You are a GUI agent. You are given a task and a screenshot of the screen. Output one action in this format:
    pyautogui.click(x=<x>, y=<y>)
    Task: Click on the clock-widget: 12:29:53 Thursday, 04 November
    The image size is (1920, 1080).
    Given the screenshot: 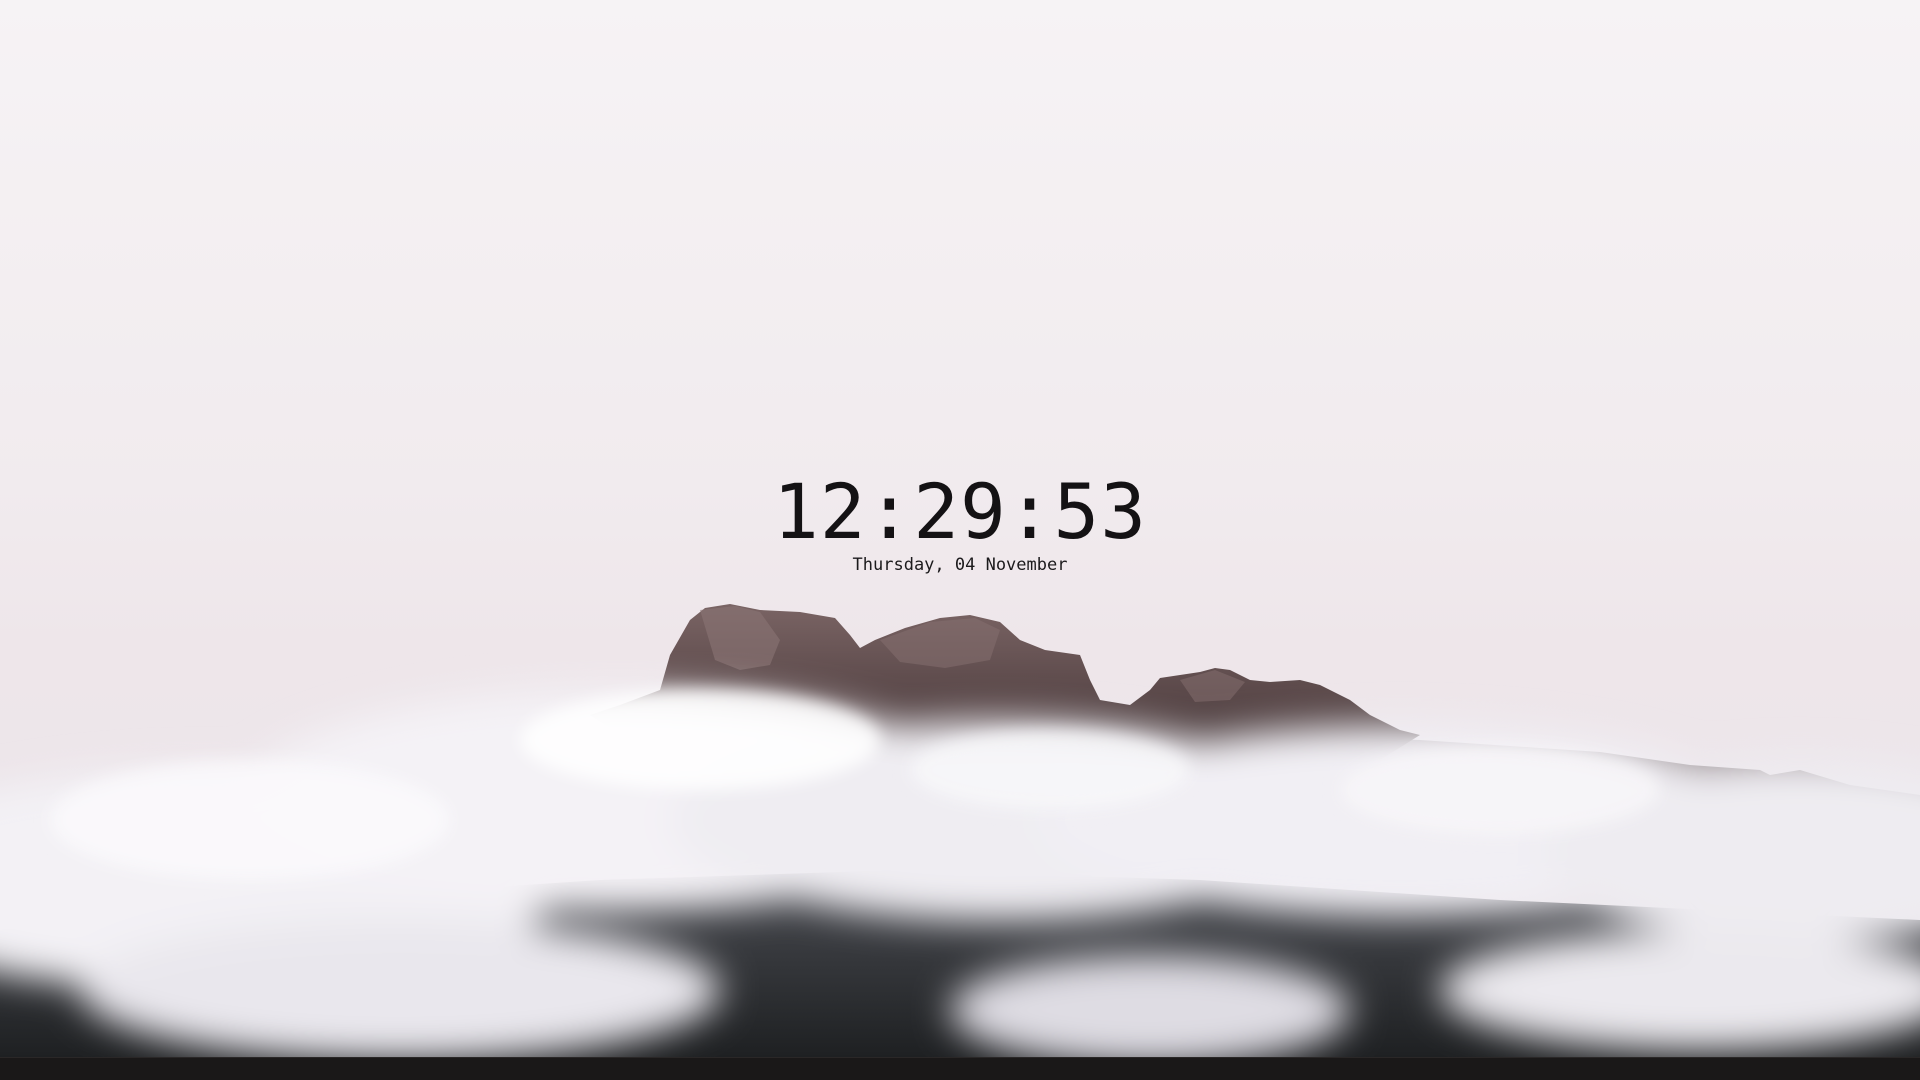 What is the action you would take?
    pyautogui.click(x=960, y=524)
    